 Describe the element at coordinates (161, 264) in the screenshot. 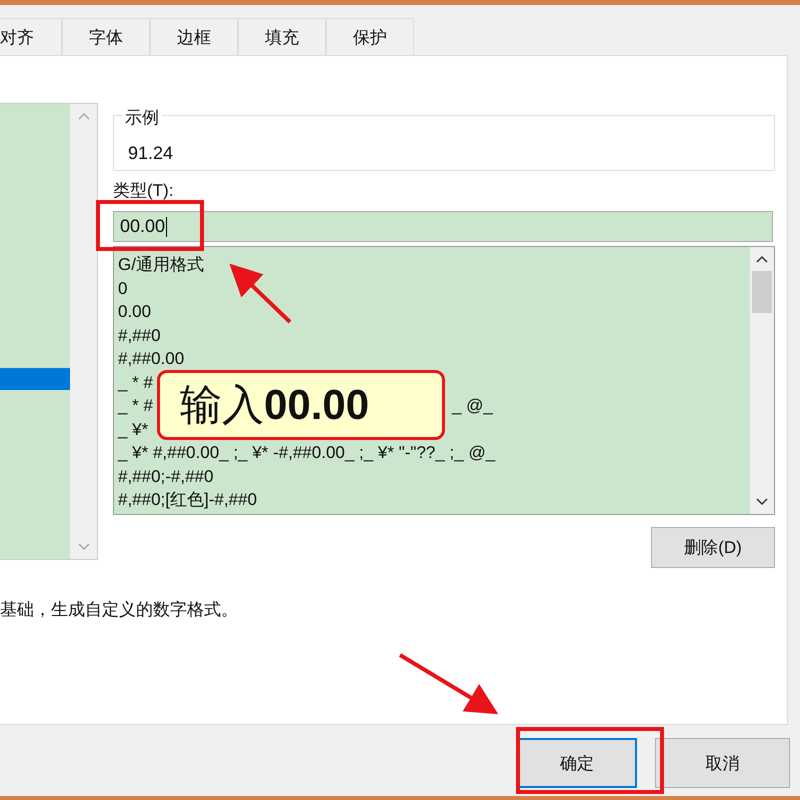

I see `format-item: G/通用格式` at that location.